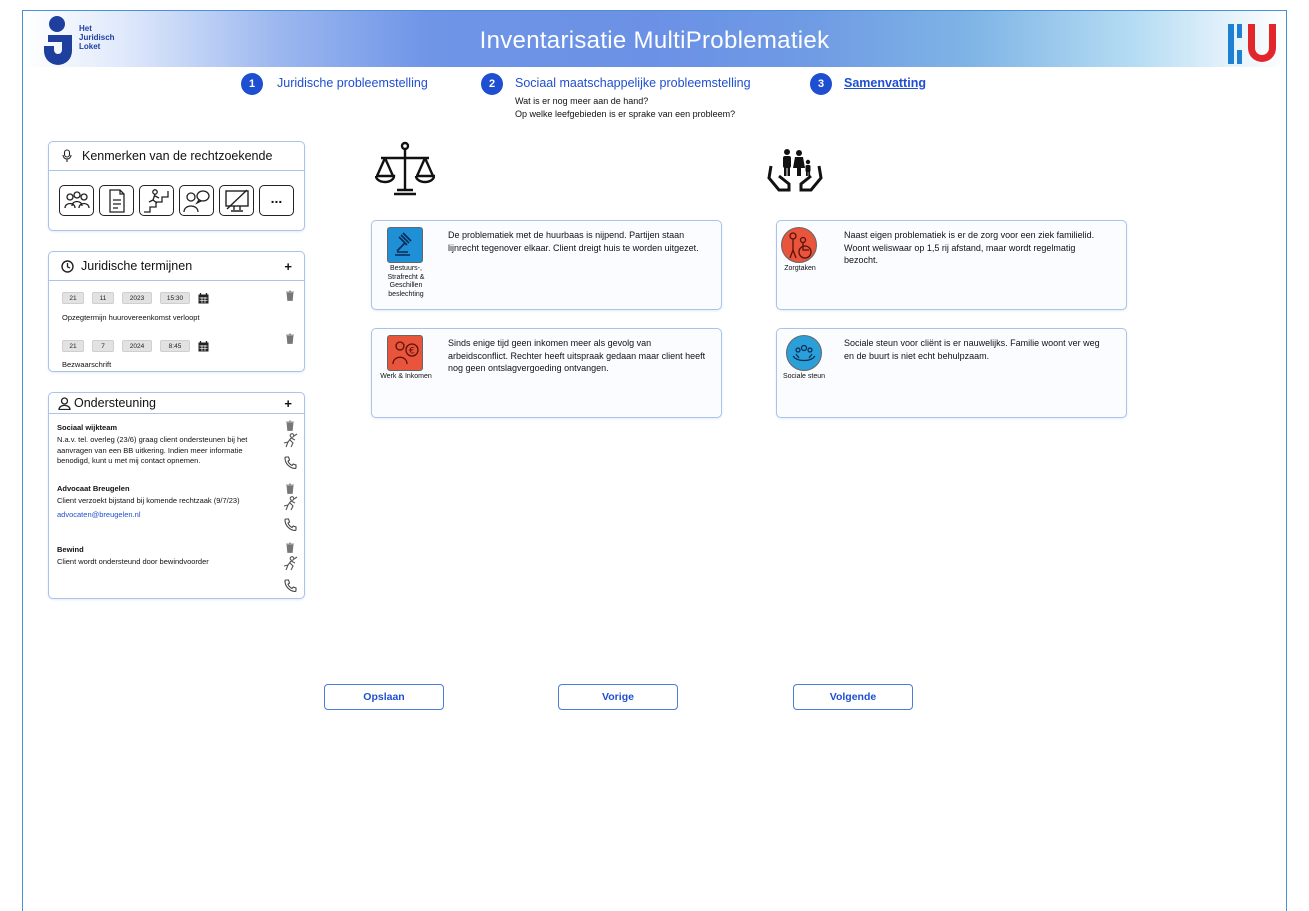  Describe the element at coordinates (116, 200) in the screenshot. I see `document-icon` at that location.